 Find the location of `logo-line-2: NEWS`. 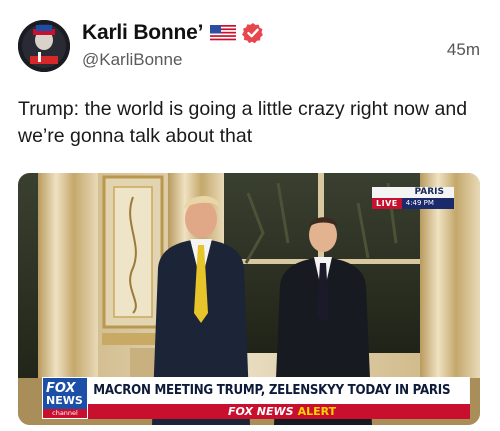

logo-line-2: NEWS is located at coordinates (64, 400).